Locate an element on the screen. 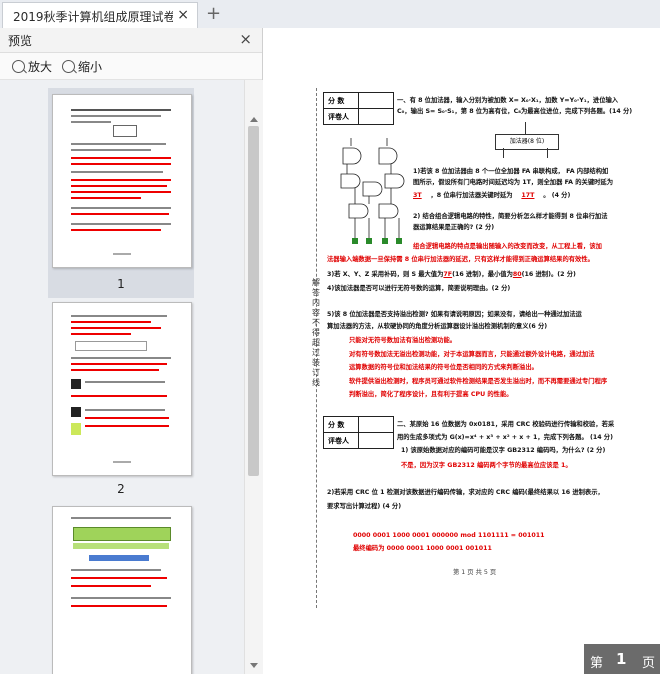 This screenshot has width=660, height=674. q1-p1a: 1)若该 8 位加法器由 8 个一位全加器 FA 串联构成， FA 内部结构如 is located at coordinates (511, 171).